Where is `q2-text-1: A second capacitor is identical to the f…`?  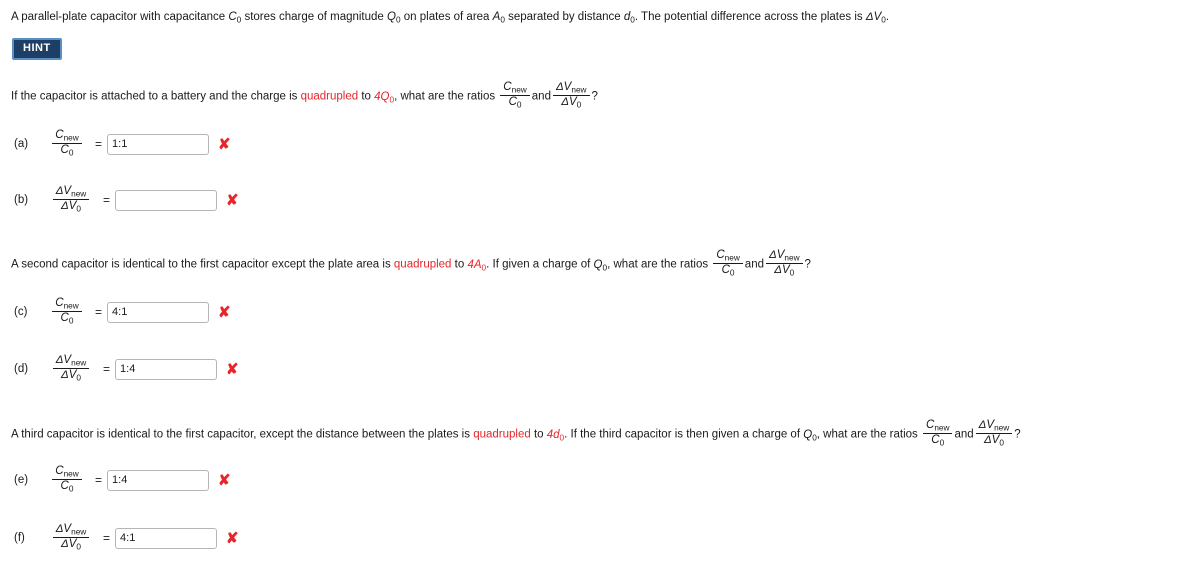
q2-text-1: A second capacitor is identical to the f… is located at coordinates (202, 264).